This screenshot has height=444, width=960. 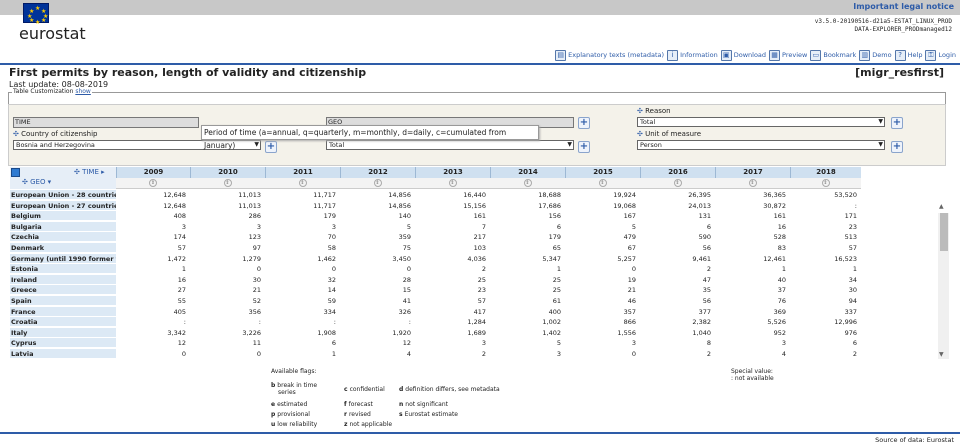 I want to click on toolbar-login-button: ⚿ Login, so click(x=940, y=55).